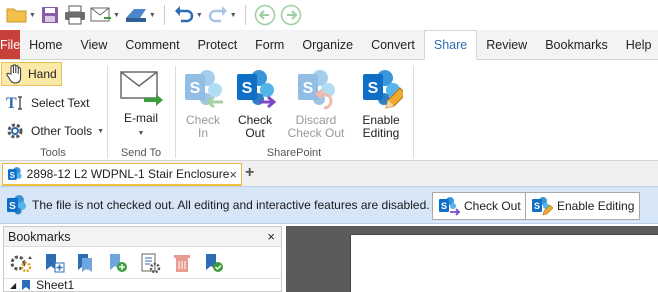 The height and width of the screenshot is (292, 658). I want to click on new-tab-button: +, so click(249, 173).